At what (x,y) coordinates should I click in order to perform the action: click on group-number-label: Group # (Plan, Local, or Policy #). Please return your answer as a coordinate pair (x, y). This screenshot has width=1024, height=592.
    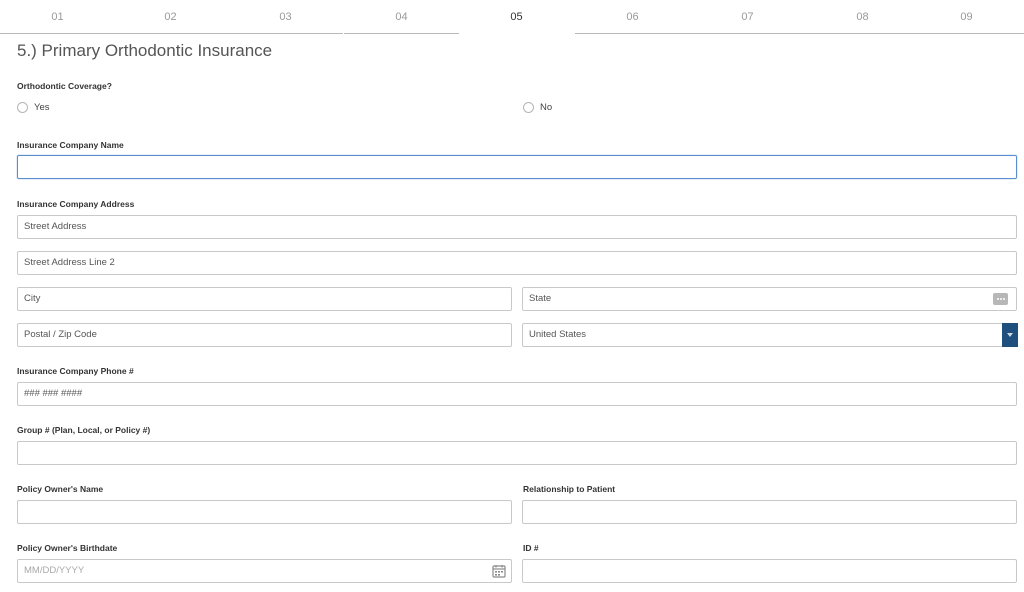
    Looking at the image, I should click on (84, 430).